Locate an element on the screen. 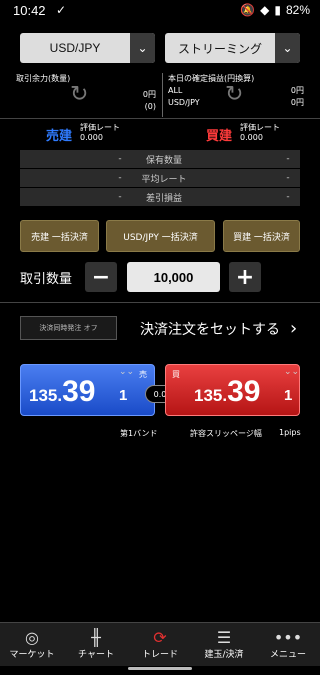  chevron-right-icon: › is located at coordinates (294, 328).